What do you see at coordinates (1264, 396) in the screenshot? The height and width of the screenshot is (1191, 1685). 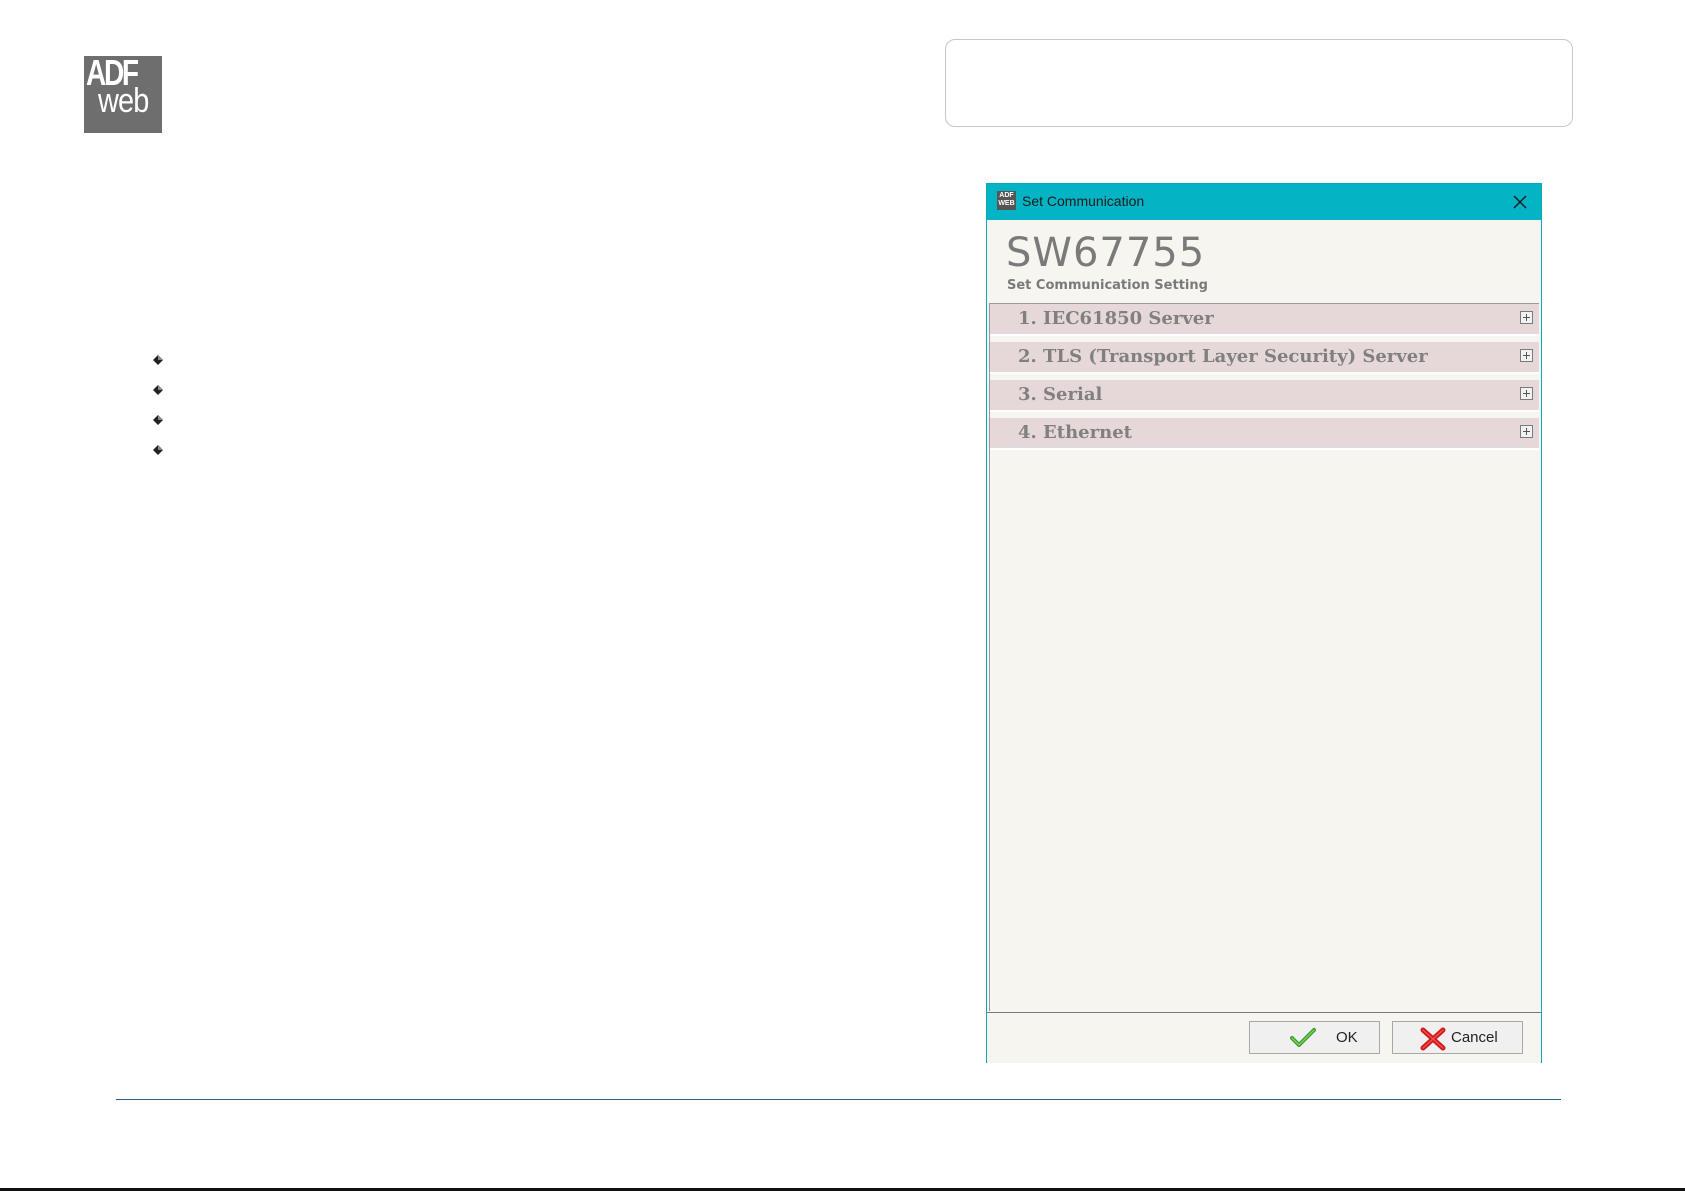 I see `section-serial: 3. Serial` at bounding box center [1264, 396].